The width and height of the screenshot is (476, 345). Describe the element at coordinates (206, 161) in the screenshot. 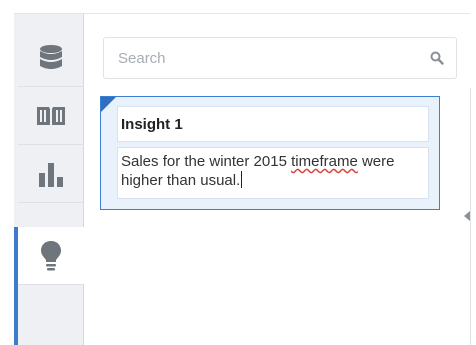

I see `insight-body-start: Sales for the winter 2015` at that location.